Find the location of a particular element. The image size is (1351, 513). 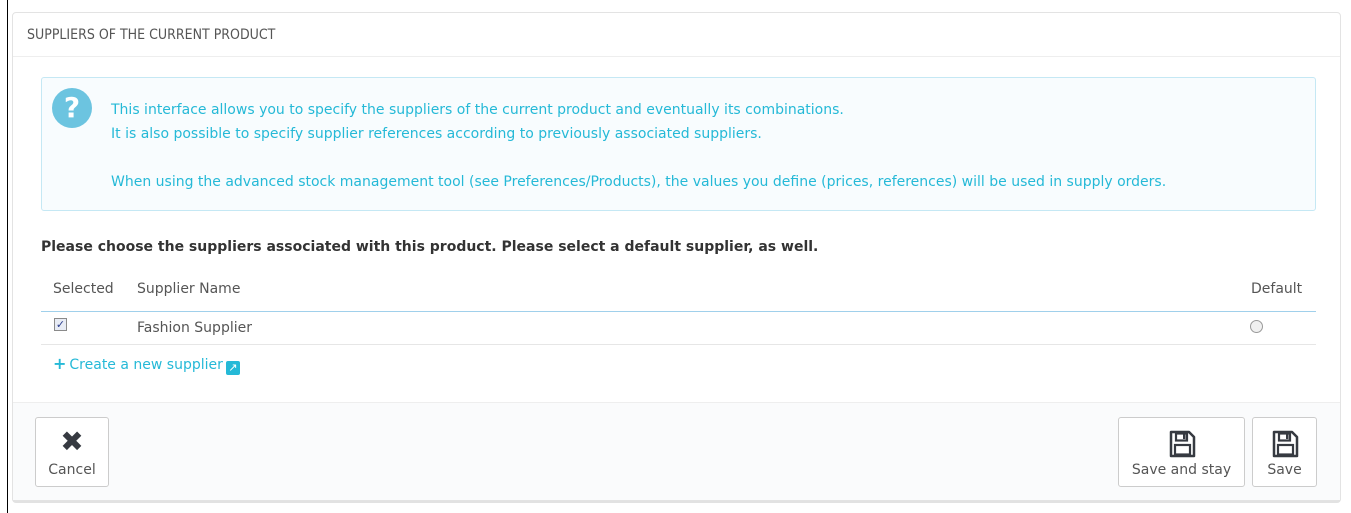

plus-icon: + is located at coordinates (60, 363).